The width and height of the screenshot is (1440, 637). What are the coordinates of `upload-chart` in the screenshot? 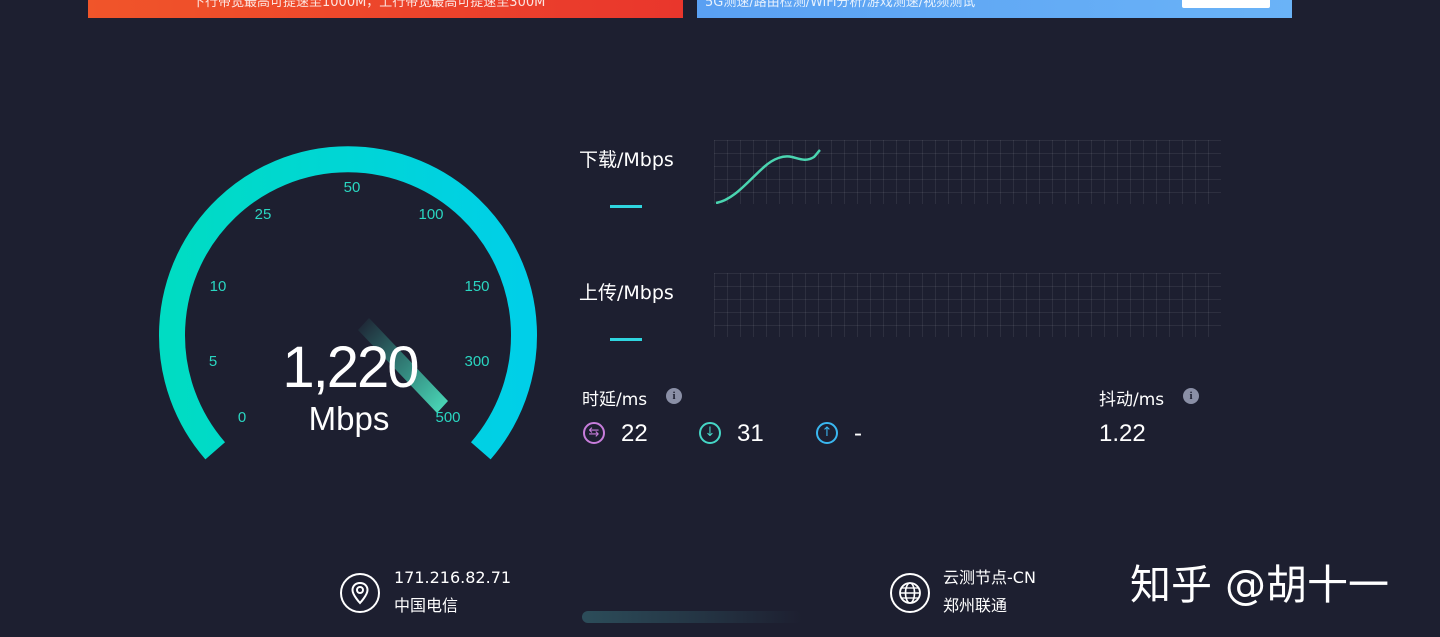 It's located at (967, 305).